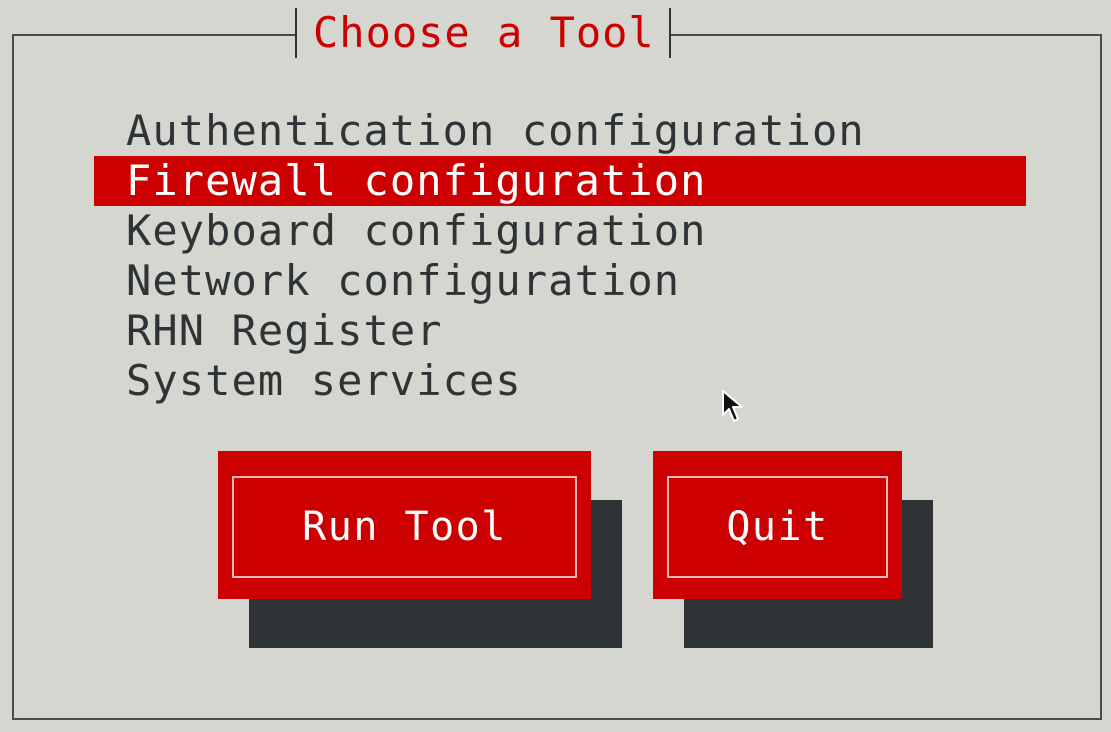 The height and width of the screenshot is (732, 1111). What do you see at coordinates (560, 281) in the screenshot?
I see `menu-item-network: Network configuration` at bounding box center [560, 281].